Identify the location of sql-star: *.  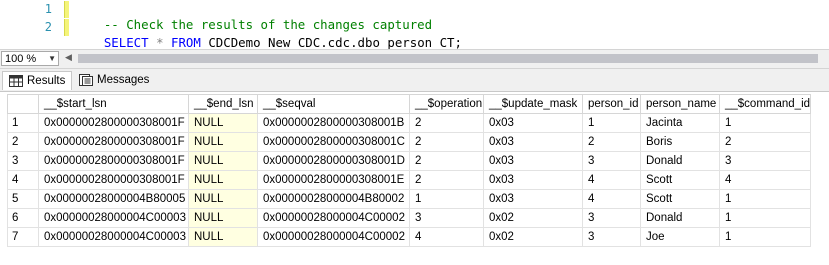
(160, 42).